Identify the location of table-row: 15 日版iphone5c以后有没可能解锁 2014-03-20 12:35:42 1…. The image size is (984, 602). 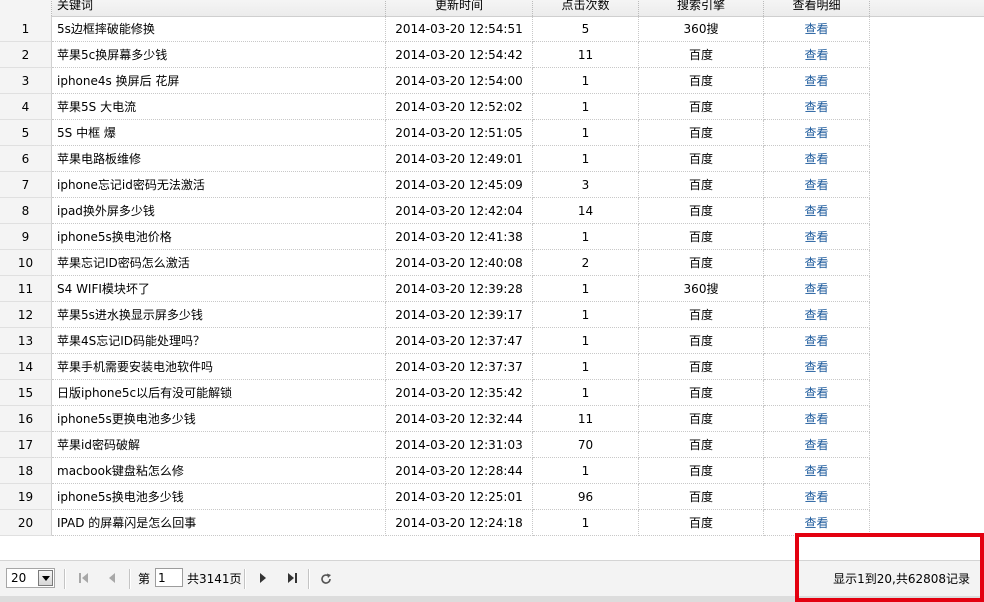
(492, 393).